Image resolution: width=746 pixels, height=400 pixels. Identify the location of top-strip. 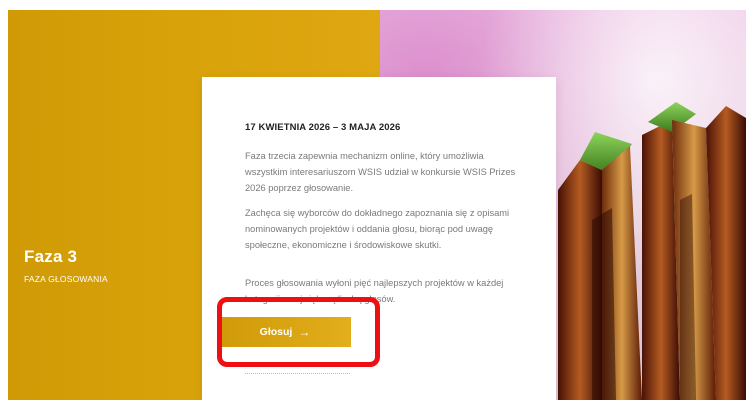
(373, 5).